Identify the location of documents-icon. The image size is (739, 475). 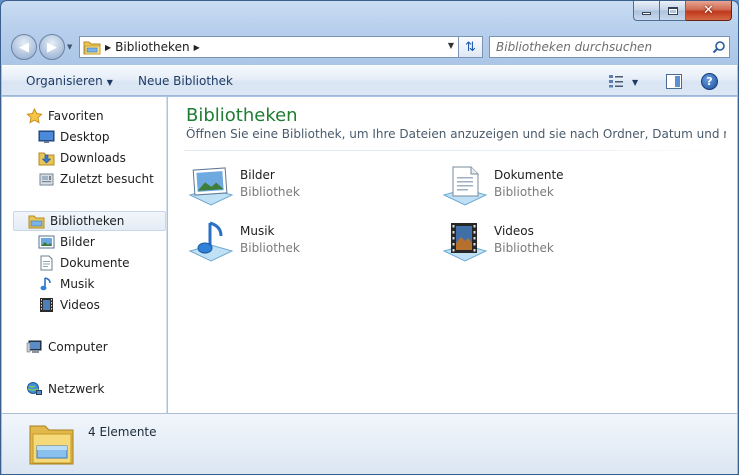
(46, 263).